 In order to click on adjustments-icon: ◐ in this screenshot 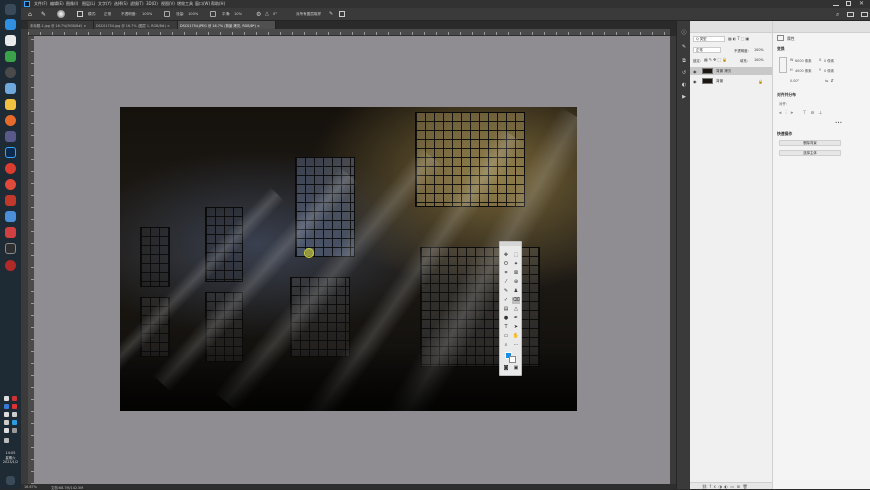, I will do `click(684, 85)`.